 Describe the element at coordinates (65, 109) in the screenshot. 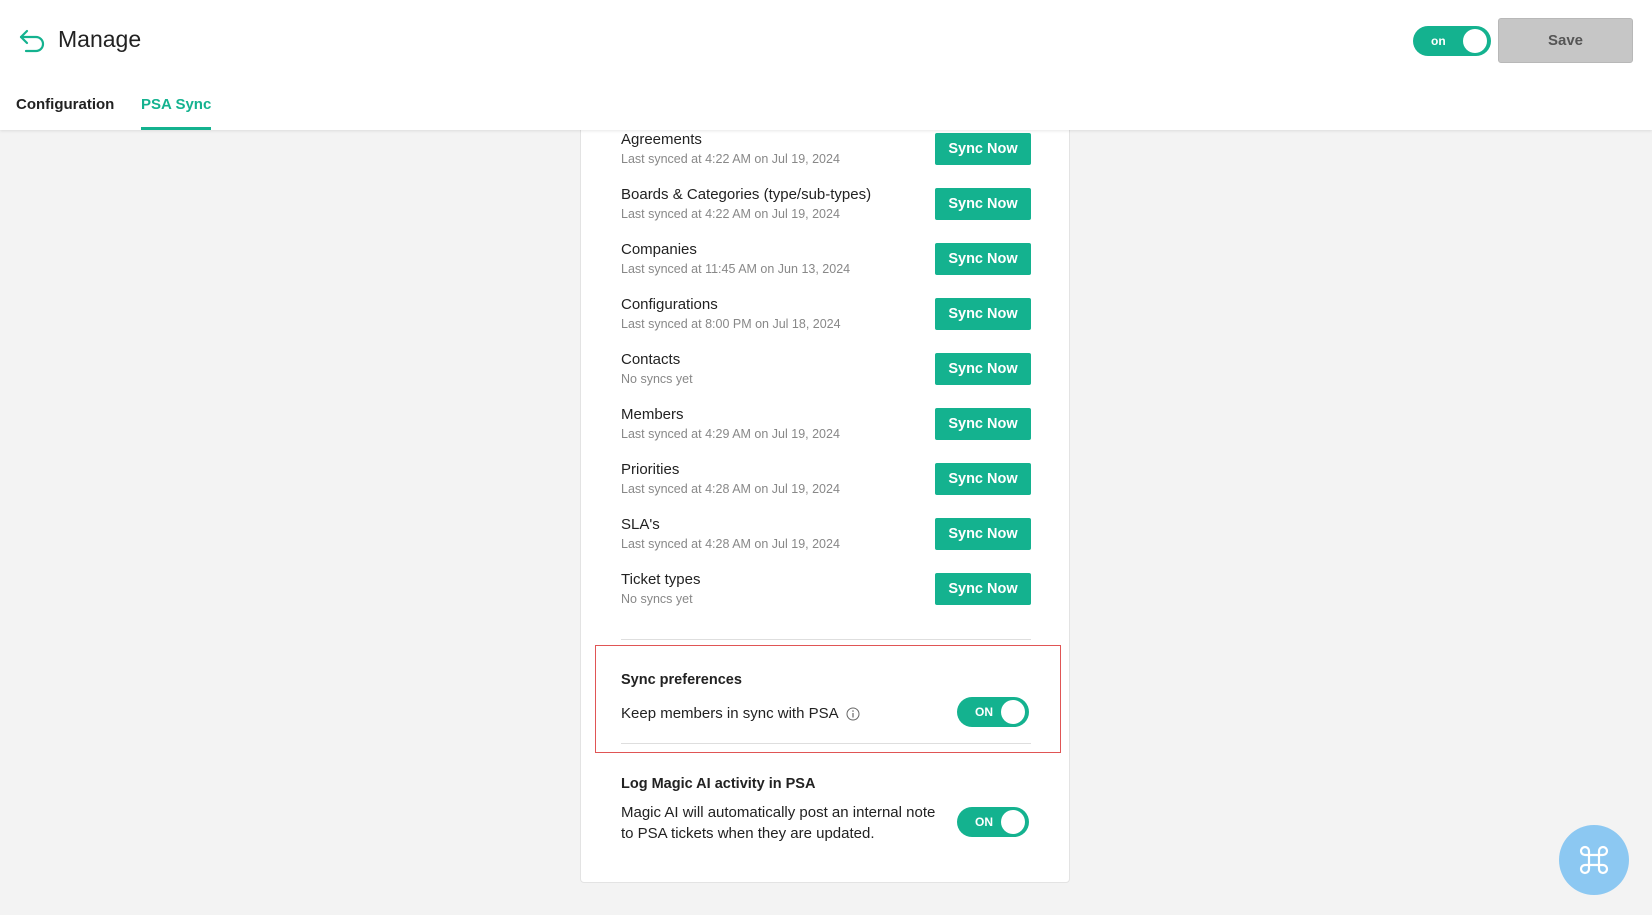

I see `tab-configuration: Configuration` at that location.